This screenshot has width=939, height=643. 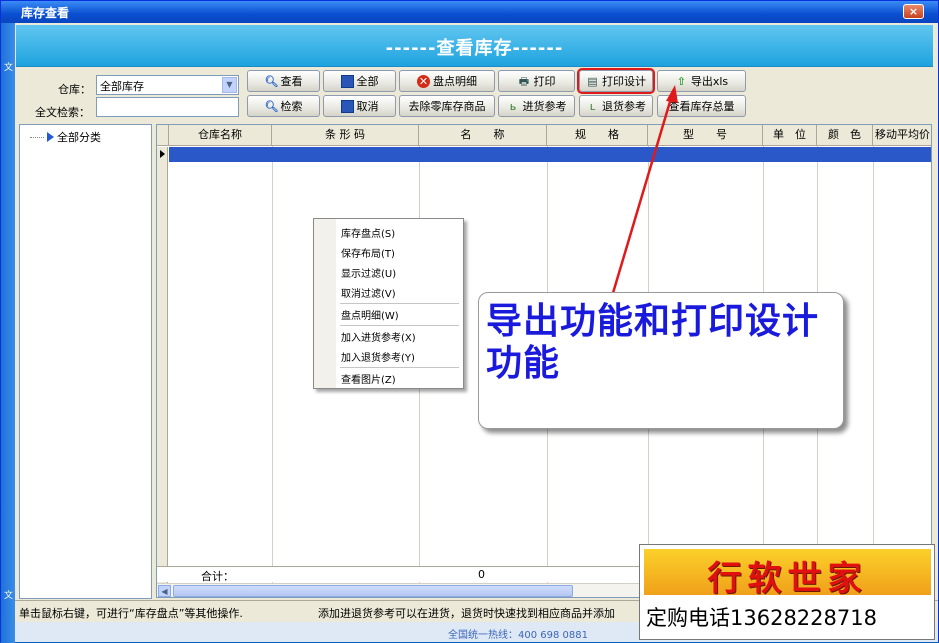 I want to click on edge-char-top: 文, so click(x=9, y=68).